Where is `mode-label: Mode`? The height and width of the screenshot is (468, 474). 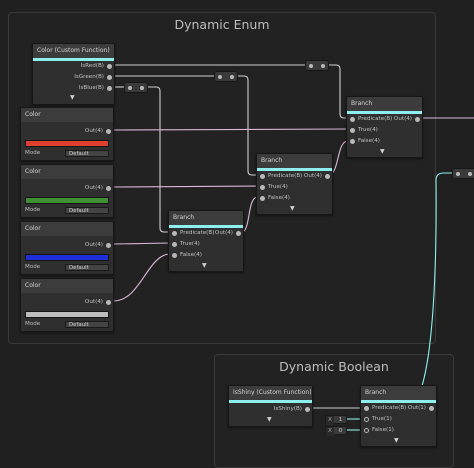 mode-label: Mode is located at coordinates (33, 267).